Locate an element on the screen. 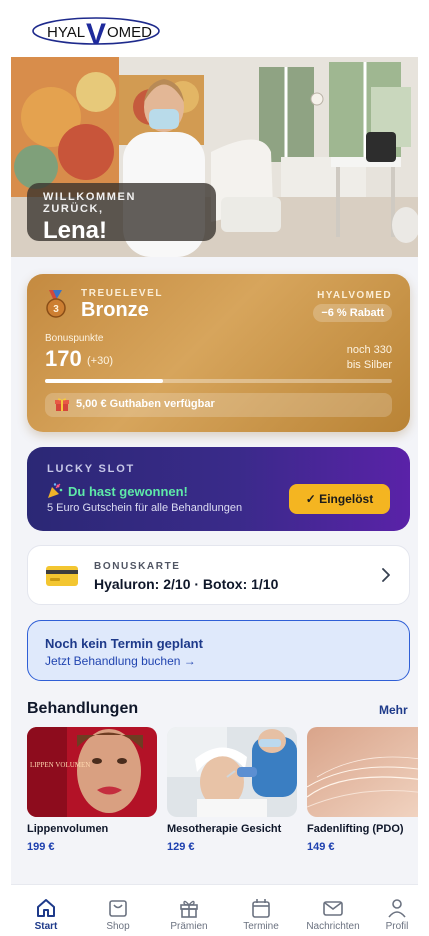 This screenshot has height=936, width=429. treatment-tile-mesotherapie: Mesotherapie Gesicht 129 € is located at coordinates (232, 790).